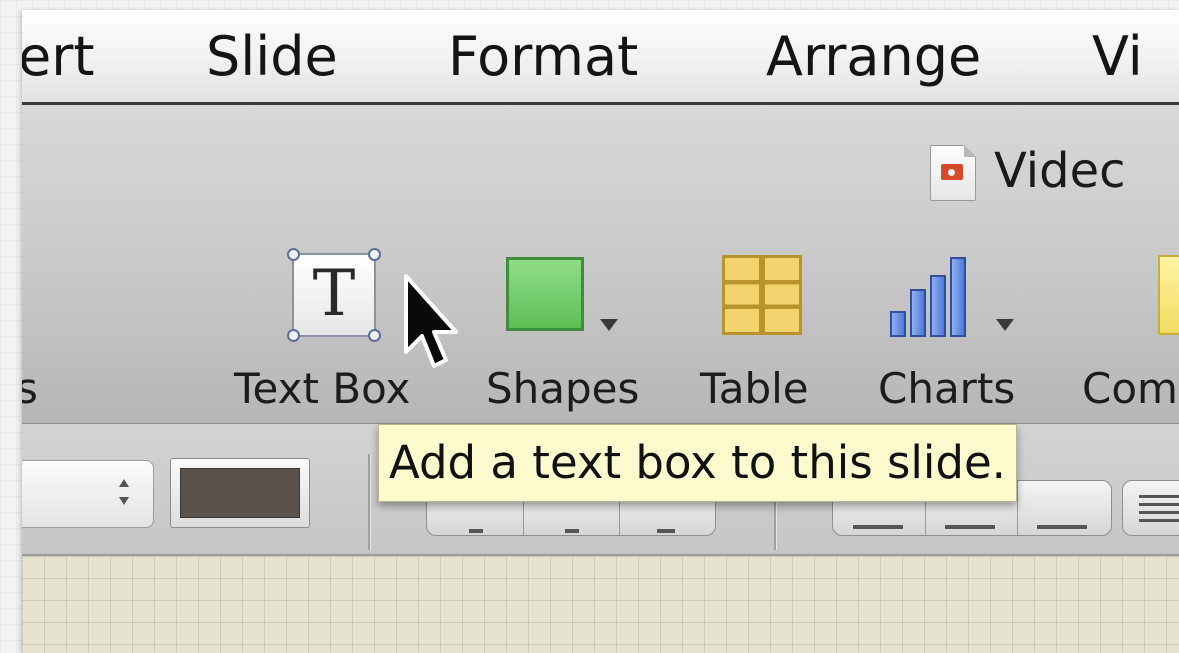 This screenshot has height=653, width=1179. What do you see at coordinates (1060, 171) in the screenshot?
I see `document-name: Videc` at bounding box center [1060, 171].